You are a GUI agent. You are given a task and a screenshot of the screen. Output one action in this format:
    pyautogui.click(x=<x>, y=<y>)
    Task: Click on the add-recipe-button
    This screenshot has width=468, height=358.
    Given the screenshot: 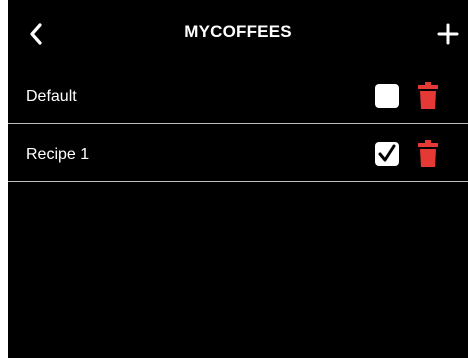 What is the action you would take?
    pyautogui.click(x=448, y=34)
    